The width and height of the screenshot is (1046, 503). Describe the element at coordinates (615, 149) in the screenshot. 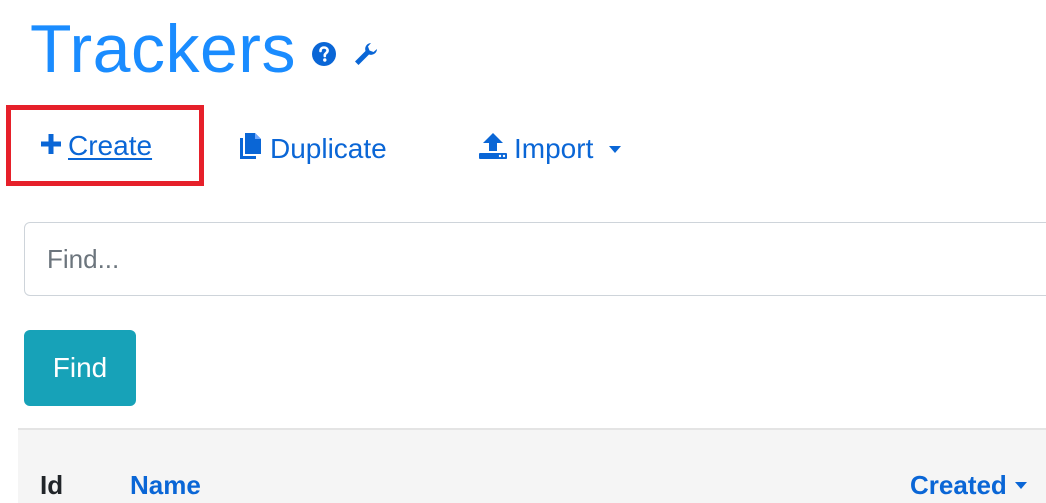

I see `chevron-down-icon` at that location.